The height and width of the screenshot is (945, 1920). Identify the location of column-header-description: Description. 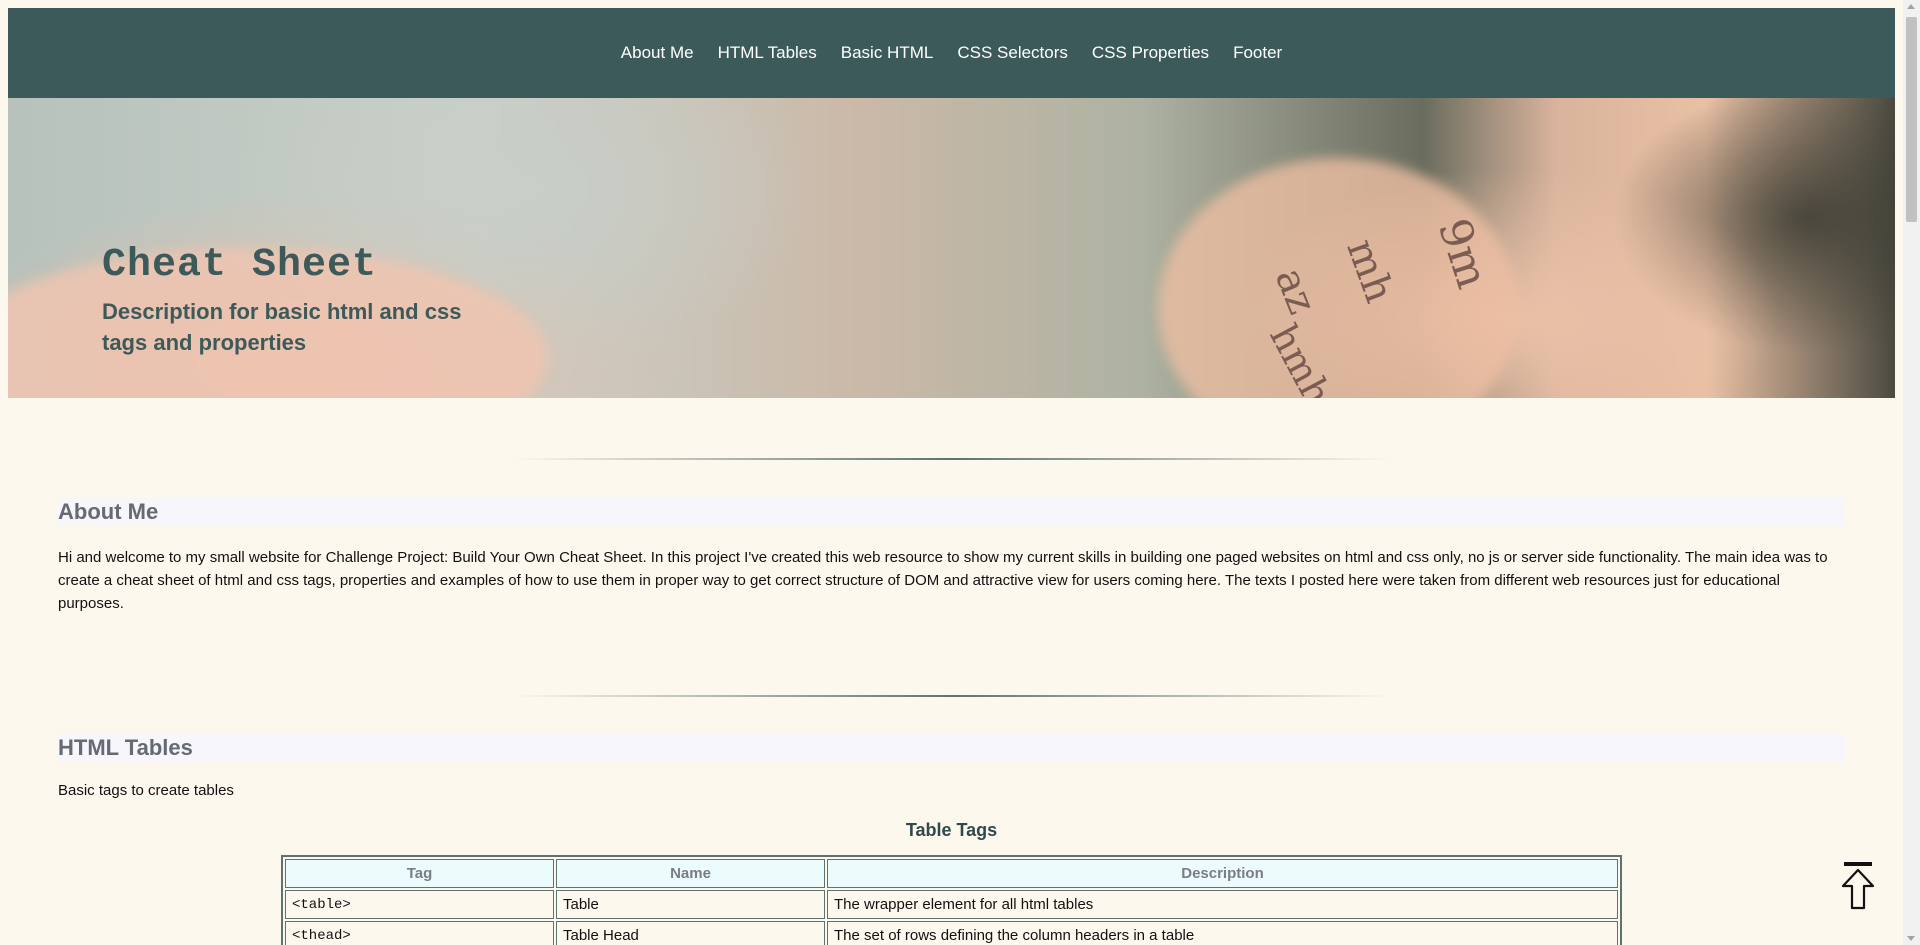
(1222, 873).